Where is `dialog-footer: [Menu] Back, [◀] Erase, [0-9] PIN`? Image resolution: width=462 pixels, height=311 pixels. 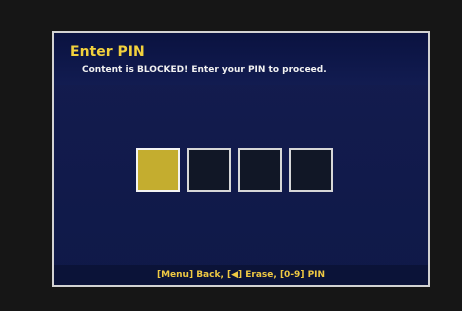 dialog-footer: [Menu] Back, [◀] Erase, [0-9] PIN is located at coordinates (241, 275).